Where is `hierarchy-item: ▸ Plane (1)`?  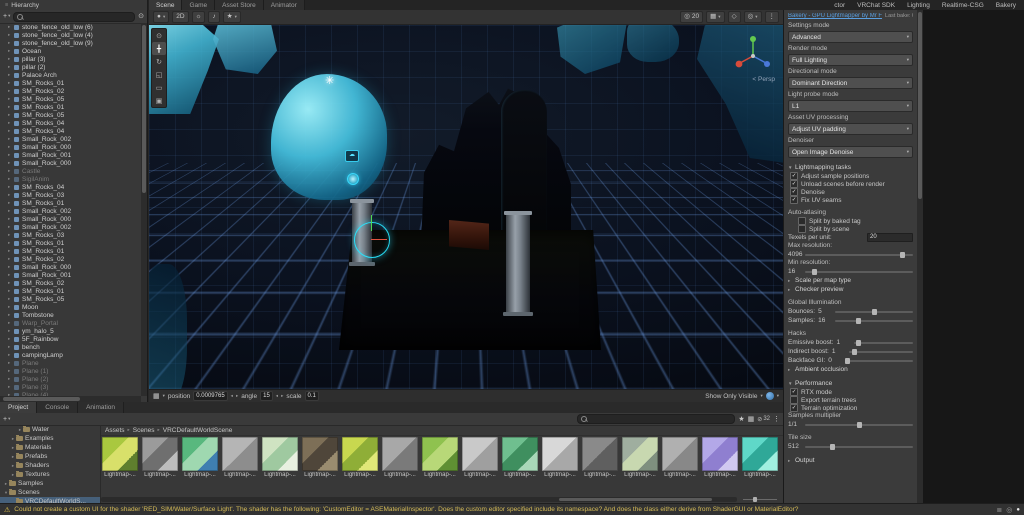 hierarchy-item: ▸ Plane (1) is located at coordinates (70, 371).